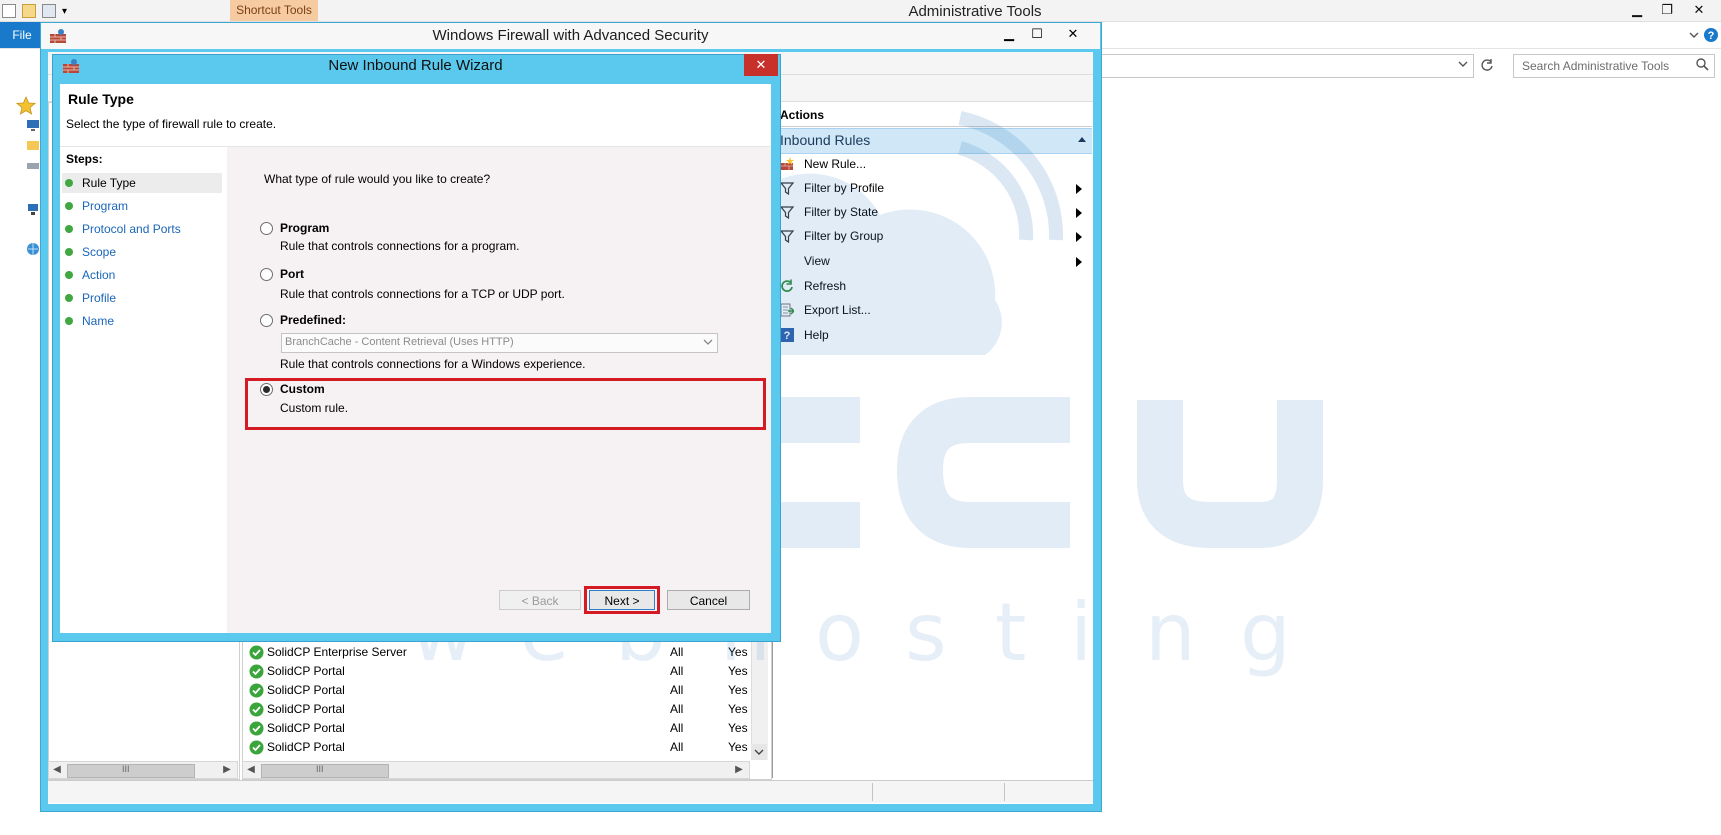 This screenshot has width=1721, height=835. What do you see at coordinates (33, 209) in the screenshot?
I see `network-icon` at bounding box center [33, 209].